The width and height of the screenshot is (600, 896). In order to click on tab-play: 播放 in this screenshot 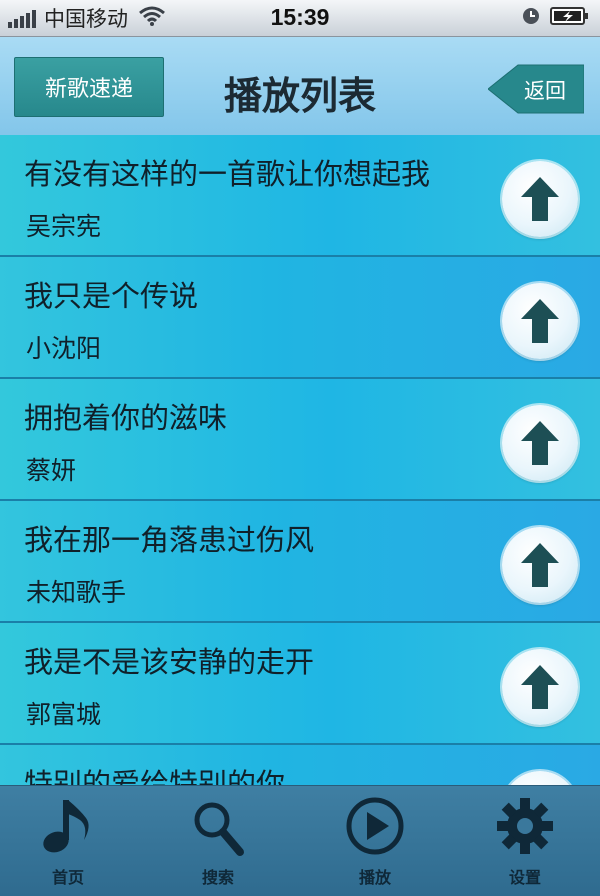, I will do `click(375, 841)`.